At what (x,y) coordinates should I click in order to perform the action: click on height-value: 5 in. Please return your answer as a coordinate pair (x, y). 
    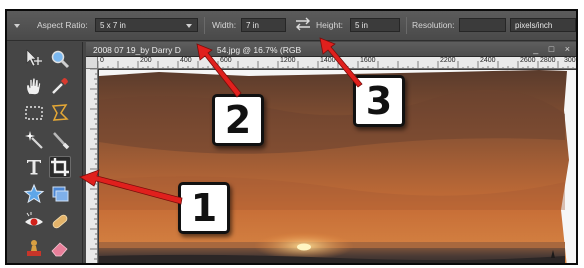
    Looking at the image, I should click on (361, 25).